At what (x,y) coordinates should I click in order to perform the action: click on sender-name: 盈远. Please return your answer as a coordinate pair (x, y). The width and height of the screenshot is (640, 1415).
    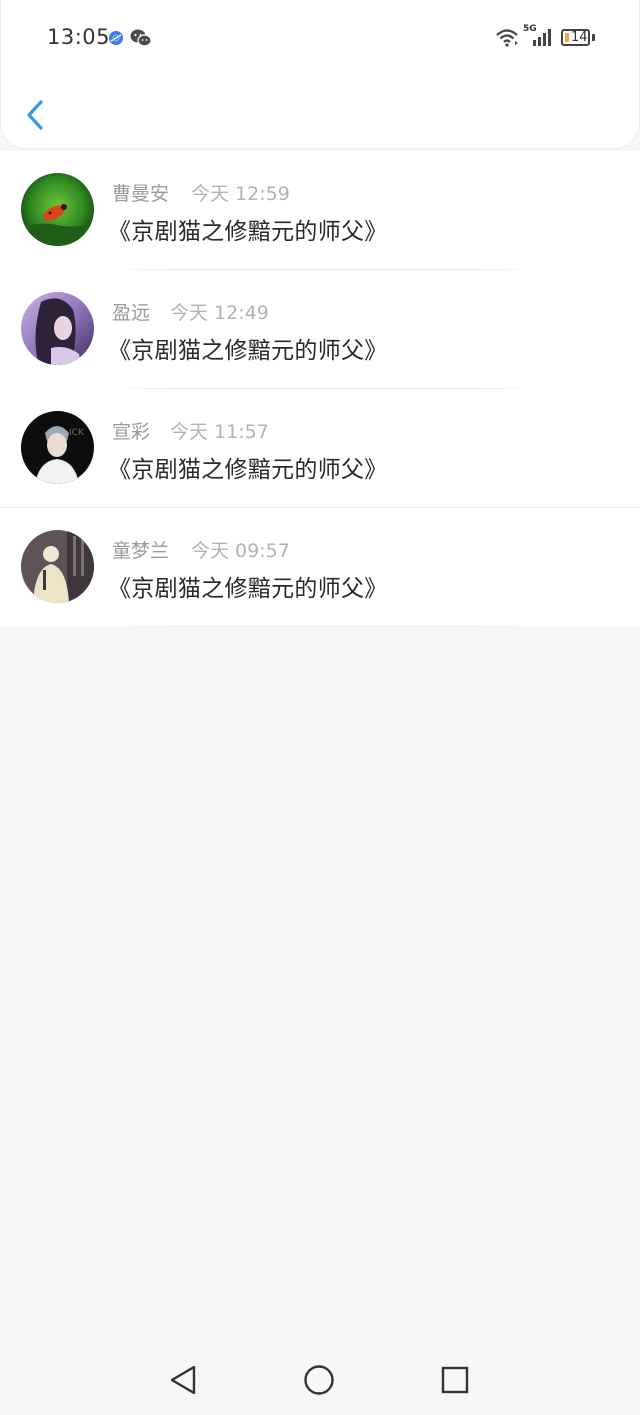
    Looking at the image, I should click on (131, 313).